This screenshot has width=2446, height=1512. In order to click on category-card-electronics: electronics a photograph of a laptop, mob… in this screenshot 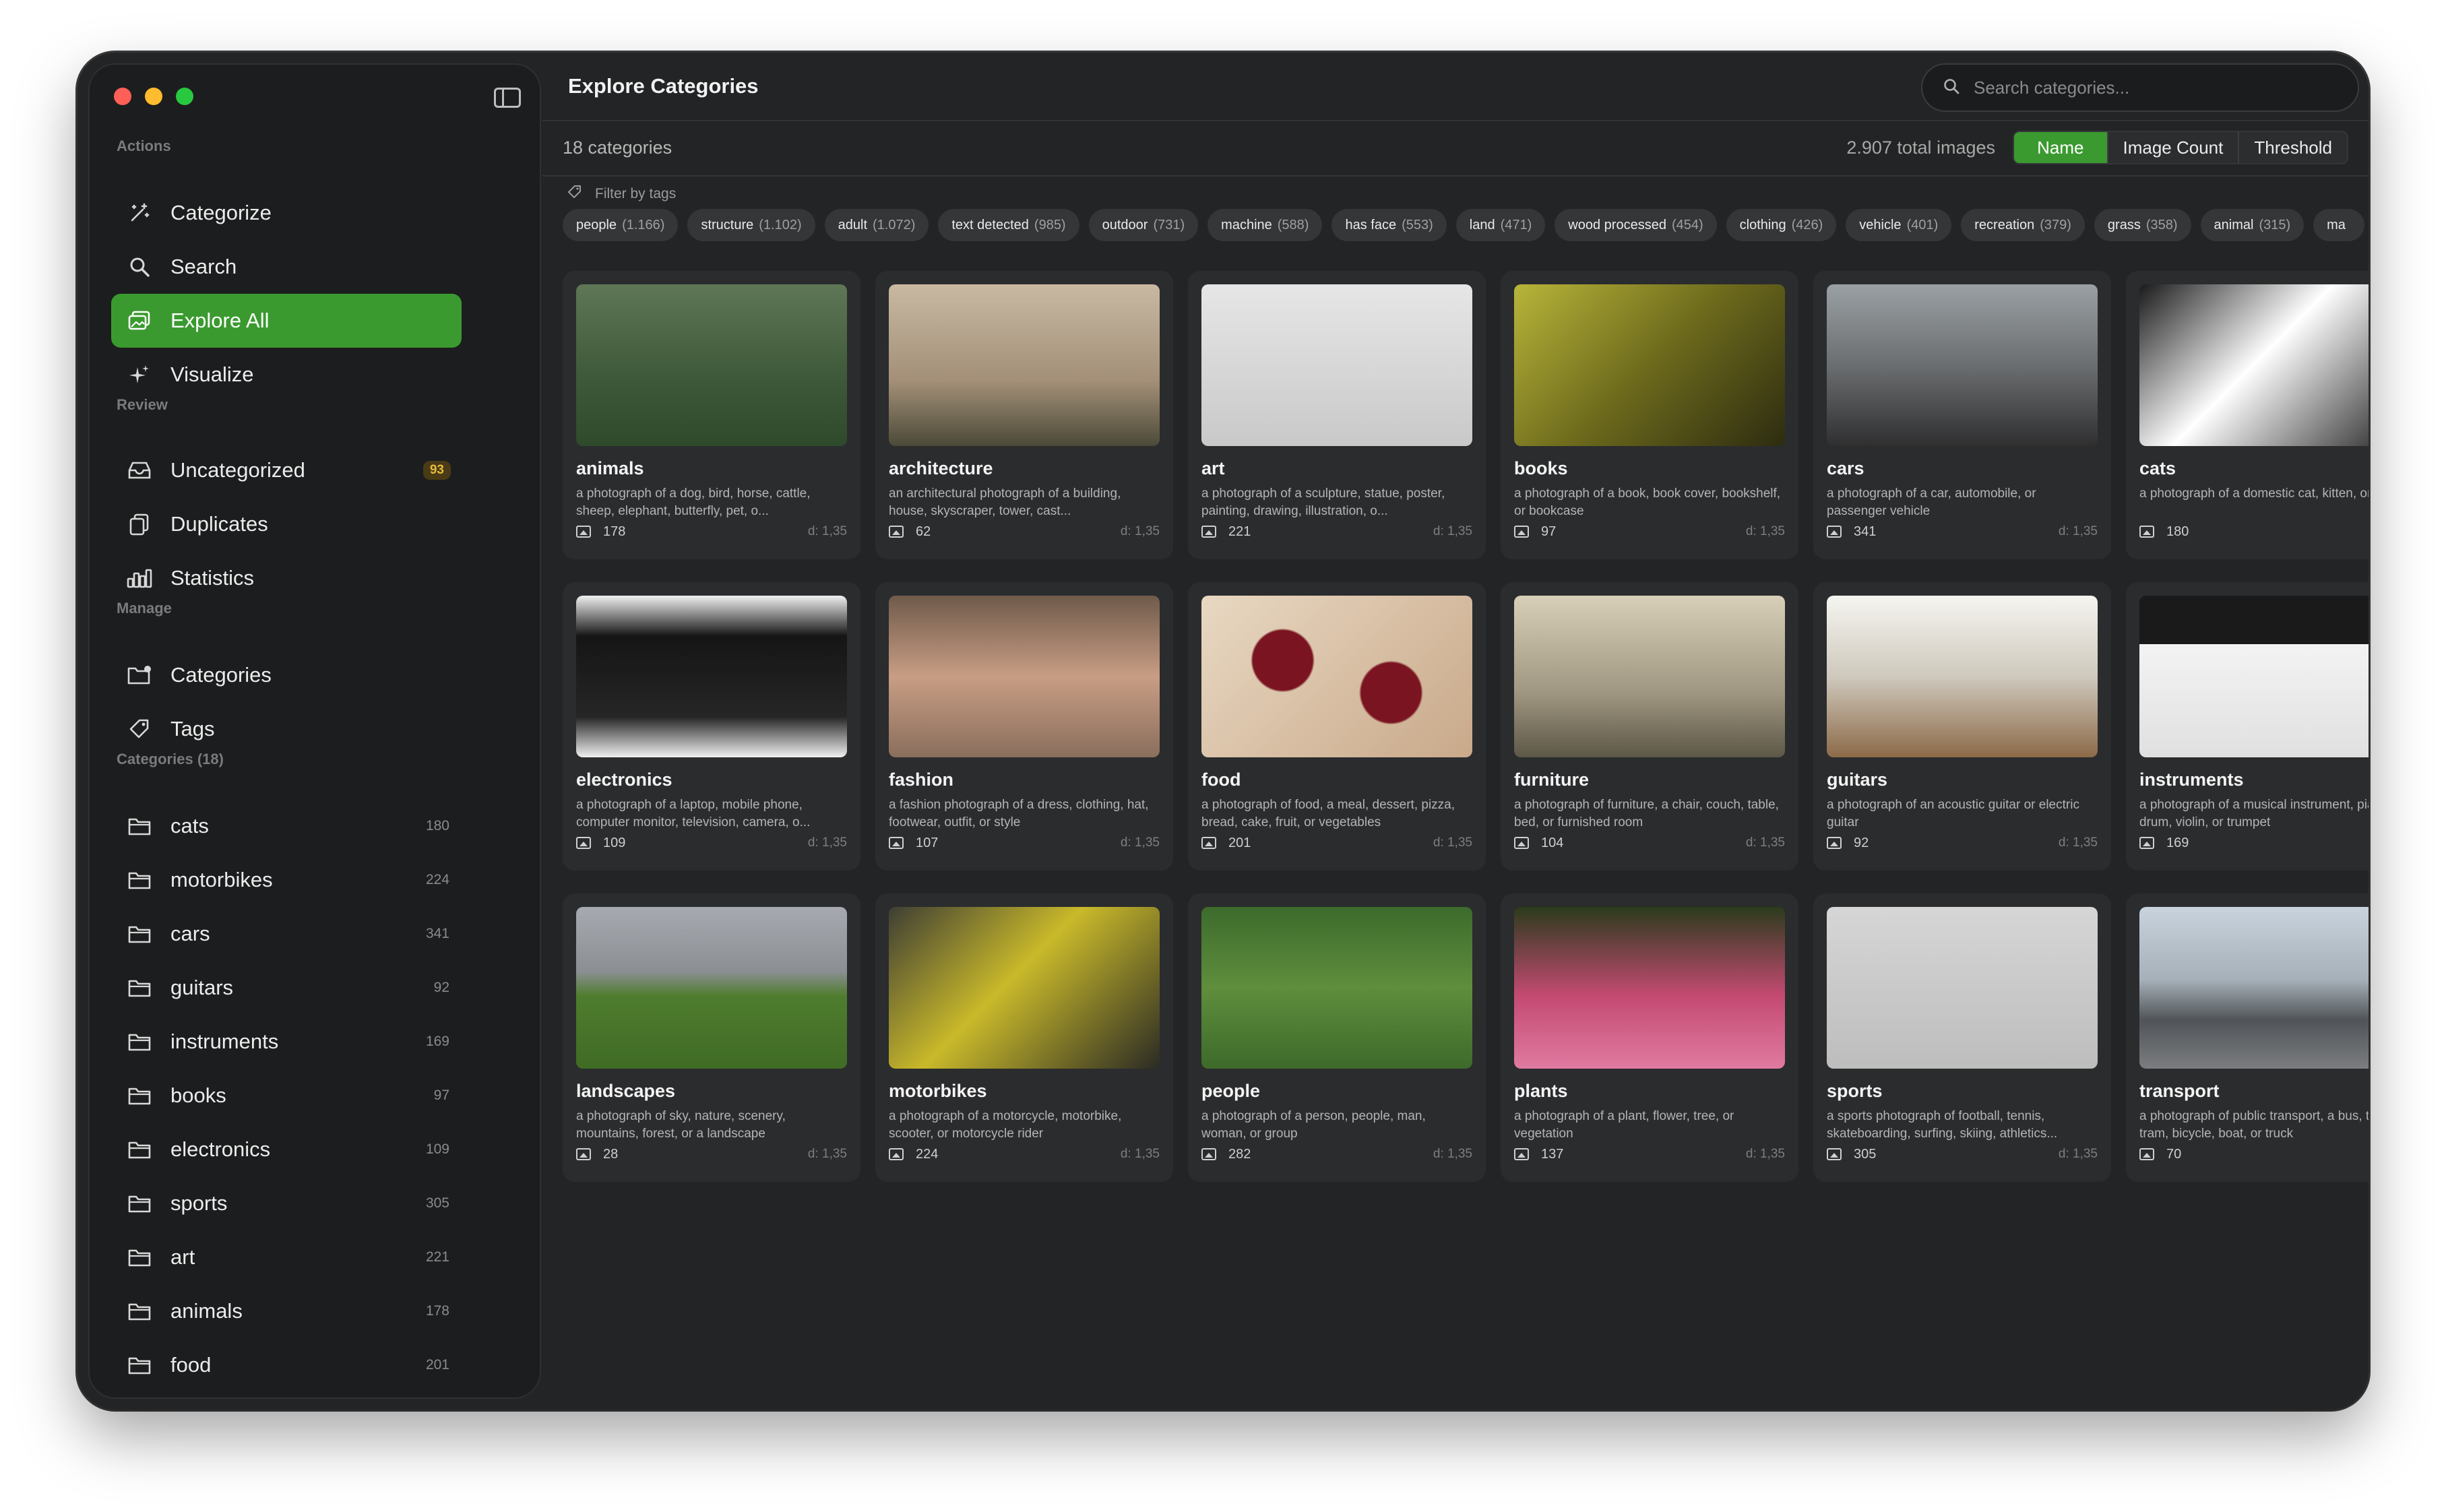, I will do `click(711, 726)`.